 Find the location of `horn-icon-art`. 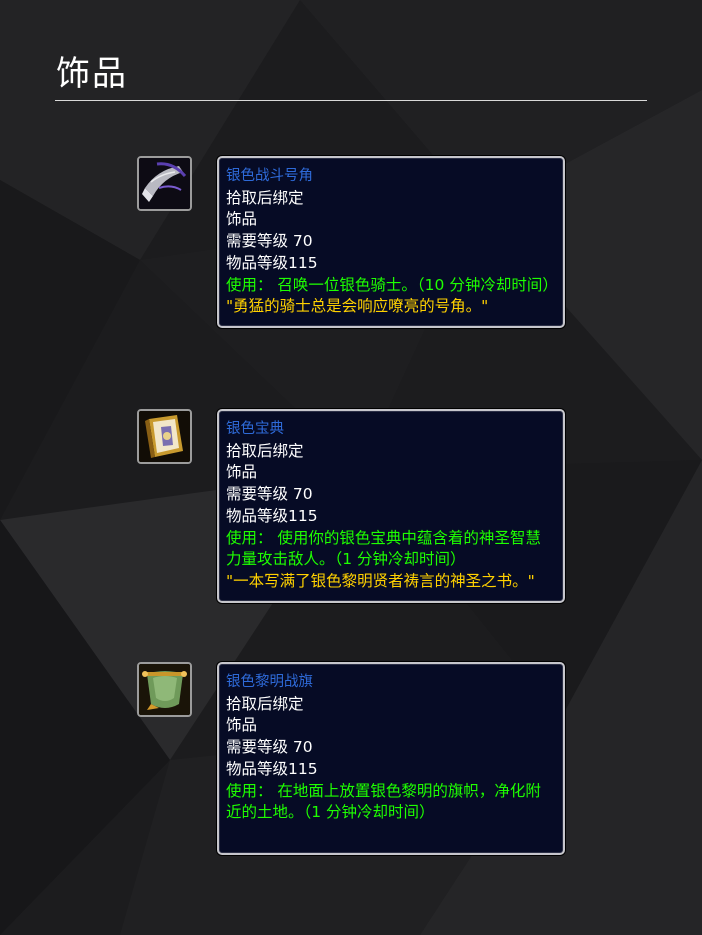

horn-icon-art is located at coordinates (164, 183).